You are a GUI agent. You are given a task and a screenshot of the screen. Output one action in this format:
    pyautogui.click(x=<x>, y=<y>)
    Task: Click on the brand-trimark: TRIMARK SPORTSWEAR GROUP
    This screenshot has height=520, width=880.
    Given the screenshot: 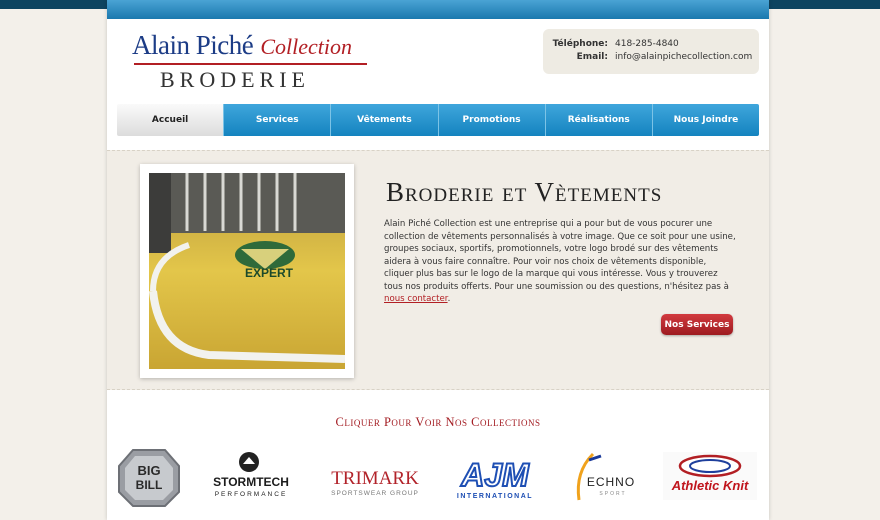 What is the action you would take?
    pyautogui.click(x=375, y=478)
    